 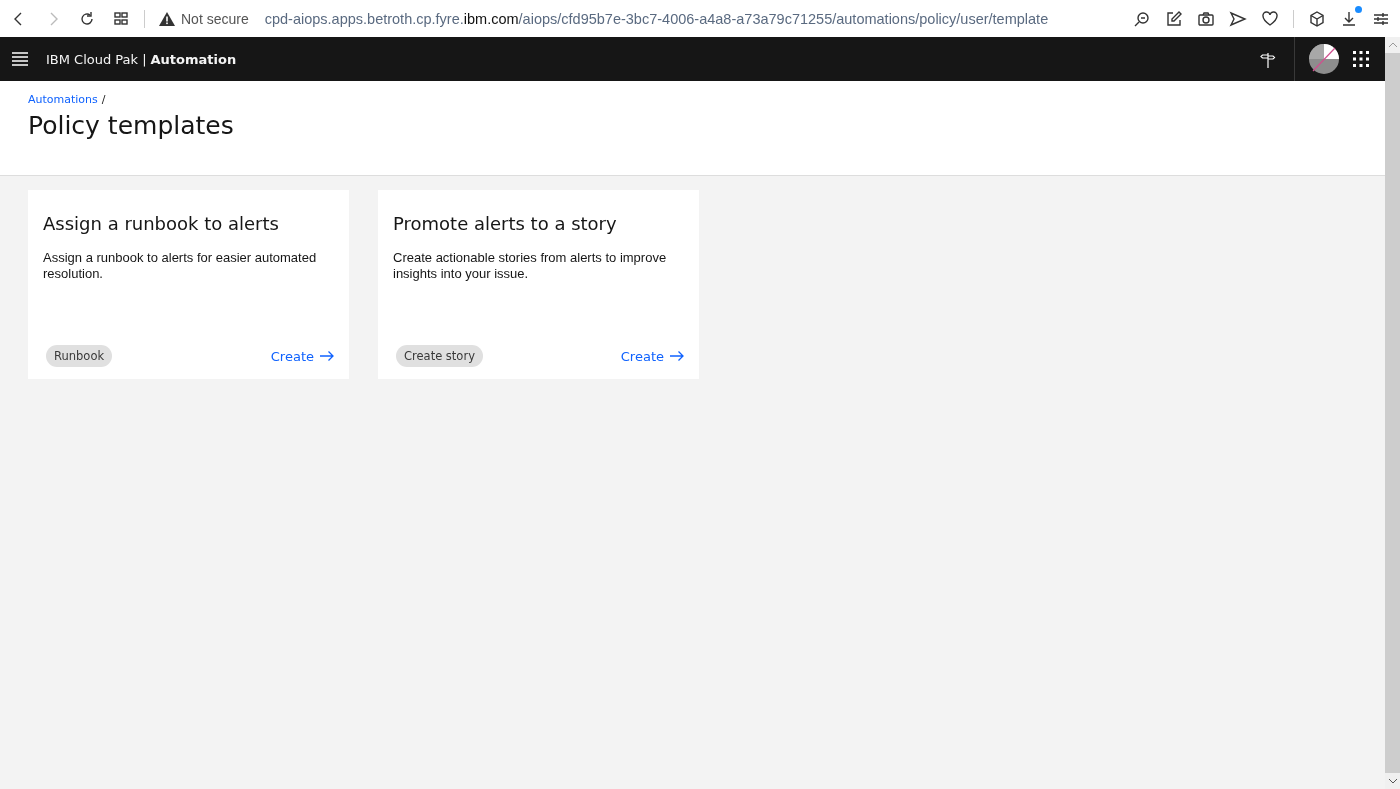 What do you see at coordinates (79, 356) in the screenshot?
I see `tag: Runbook` at bounding box center [79, 356].